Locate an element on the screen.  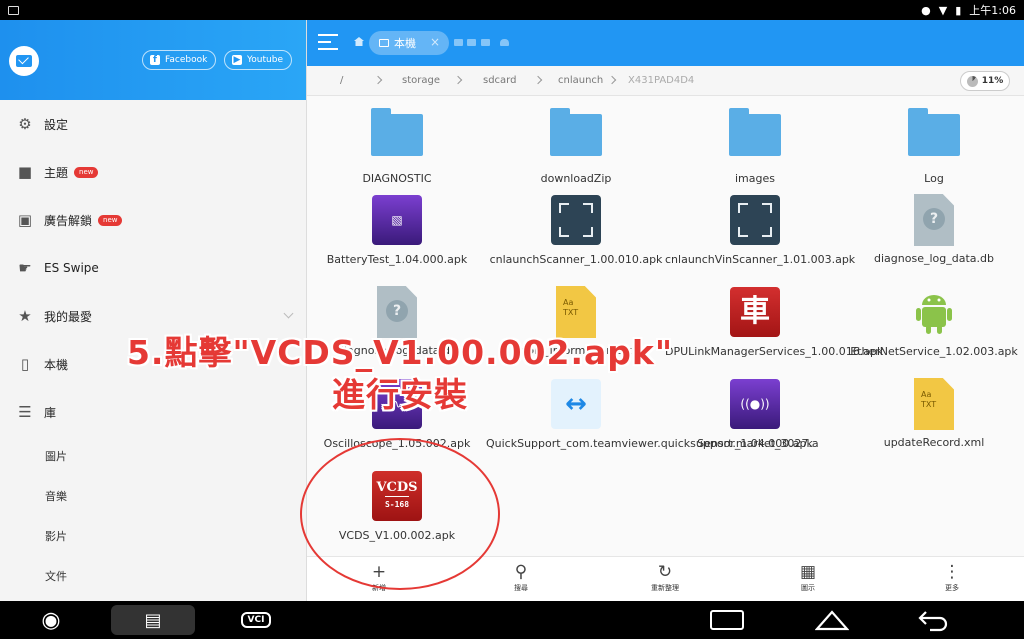
library-item-label: 圖片 is located at coordinates (56, 456).